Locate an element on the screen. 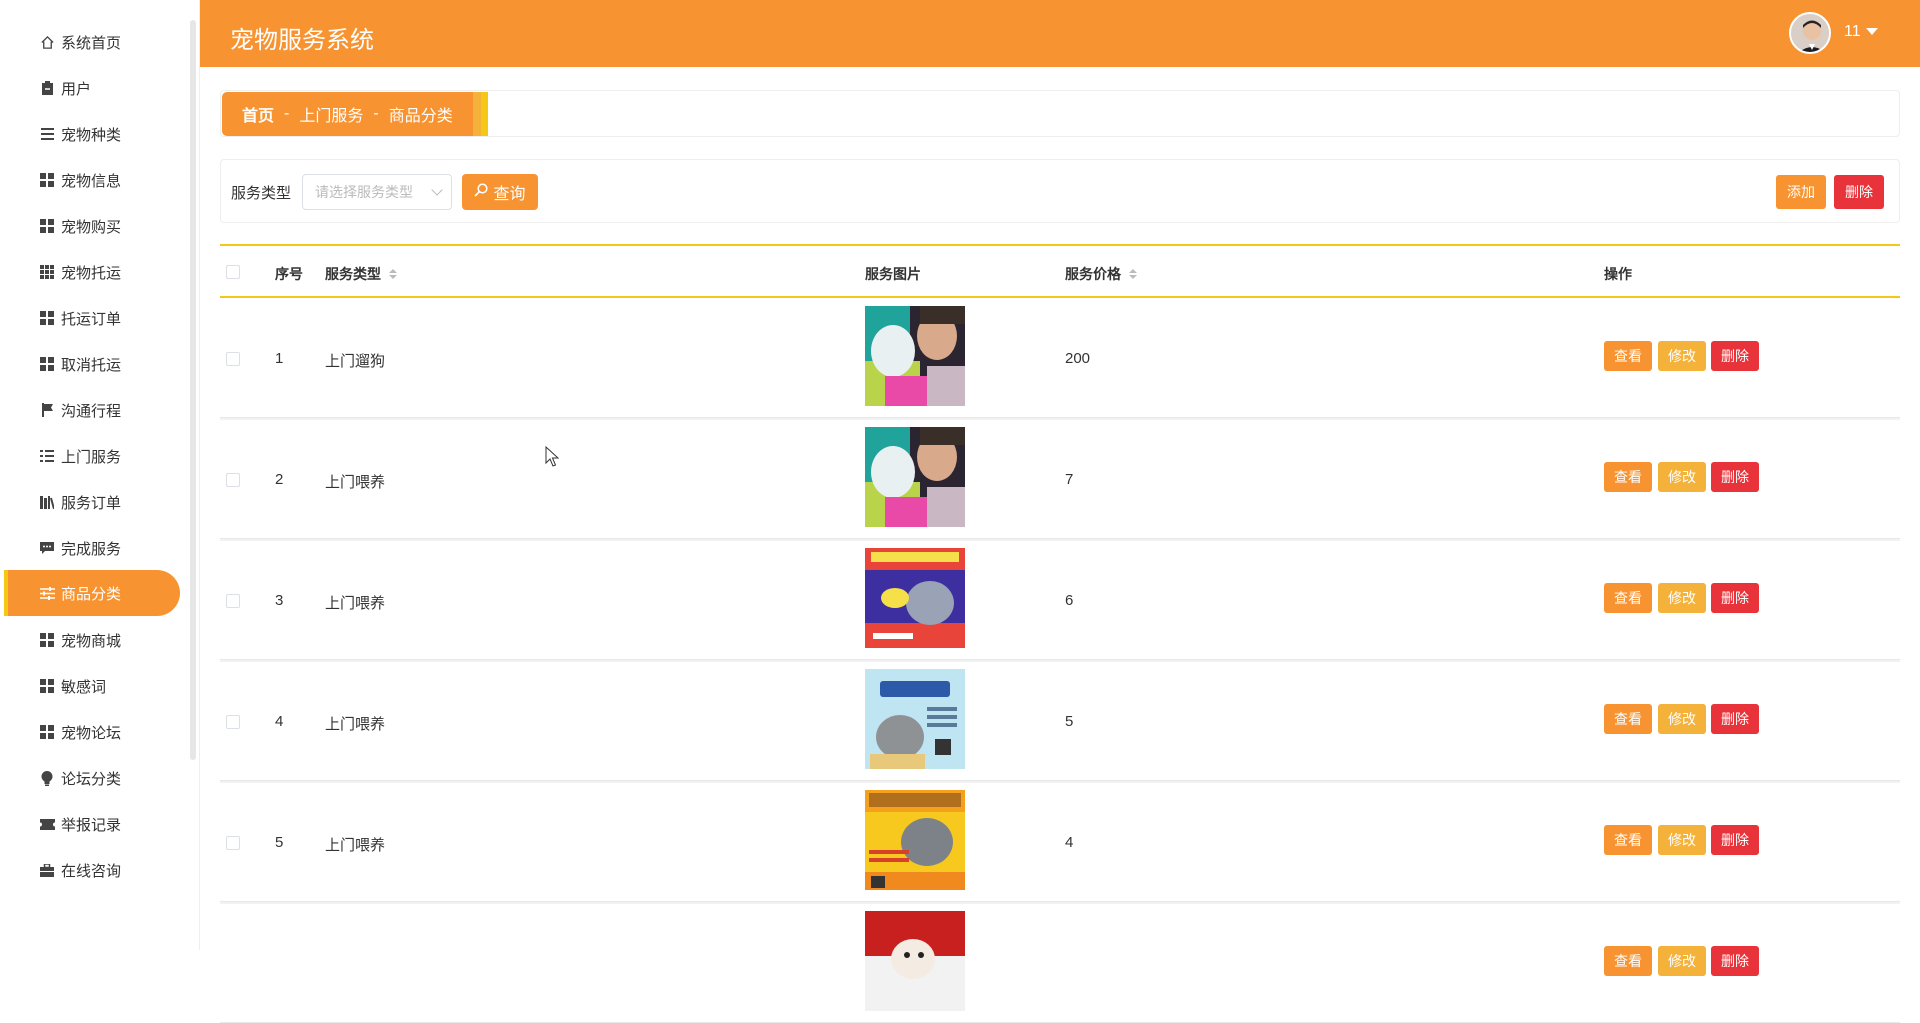 The width and height of the screenshot is (1920, 1023). sidebar-item-communication: 沟通行程 is located at coordinates (92, 410).